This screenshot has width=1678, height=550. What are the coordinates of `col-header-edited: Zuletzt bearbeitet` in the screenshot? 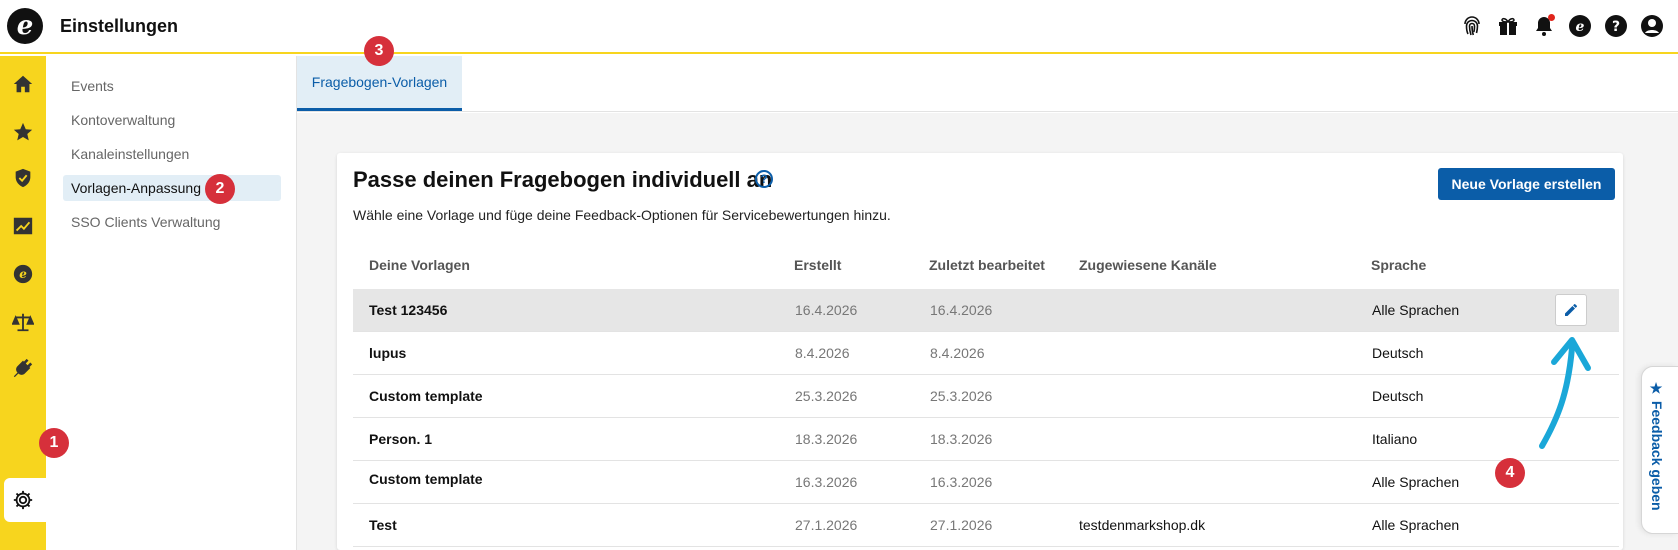 It's located at (987, 265).